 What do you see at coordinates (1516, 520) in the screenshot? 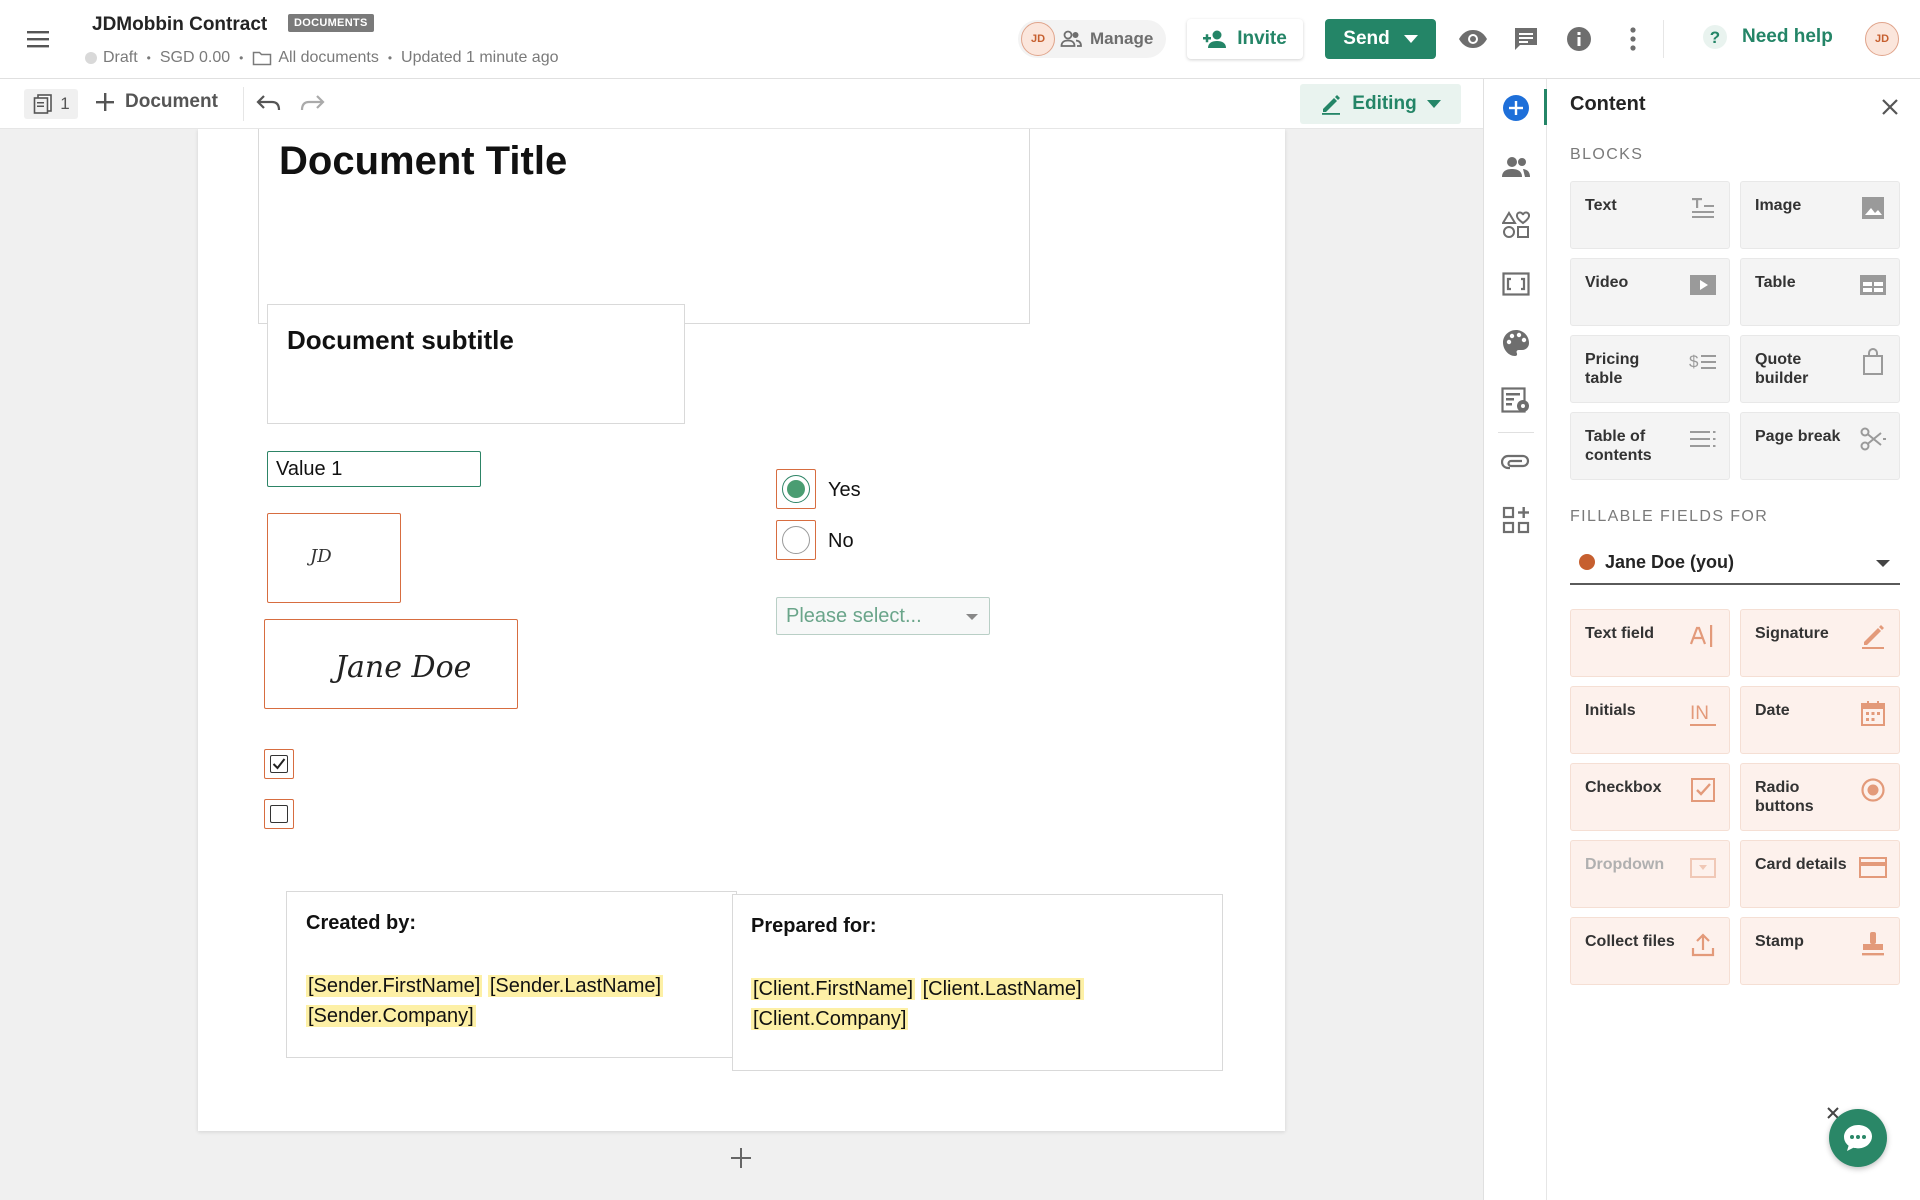
I see `apps-icon` at bounding box center [1516, 520].